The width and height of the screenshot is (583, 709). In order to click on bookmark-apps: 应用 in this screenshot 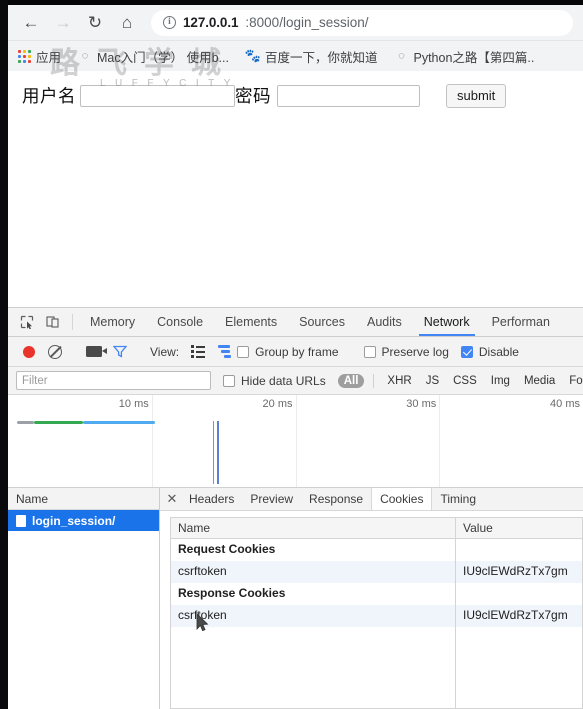, I will do `click(44, 56)`.